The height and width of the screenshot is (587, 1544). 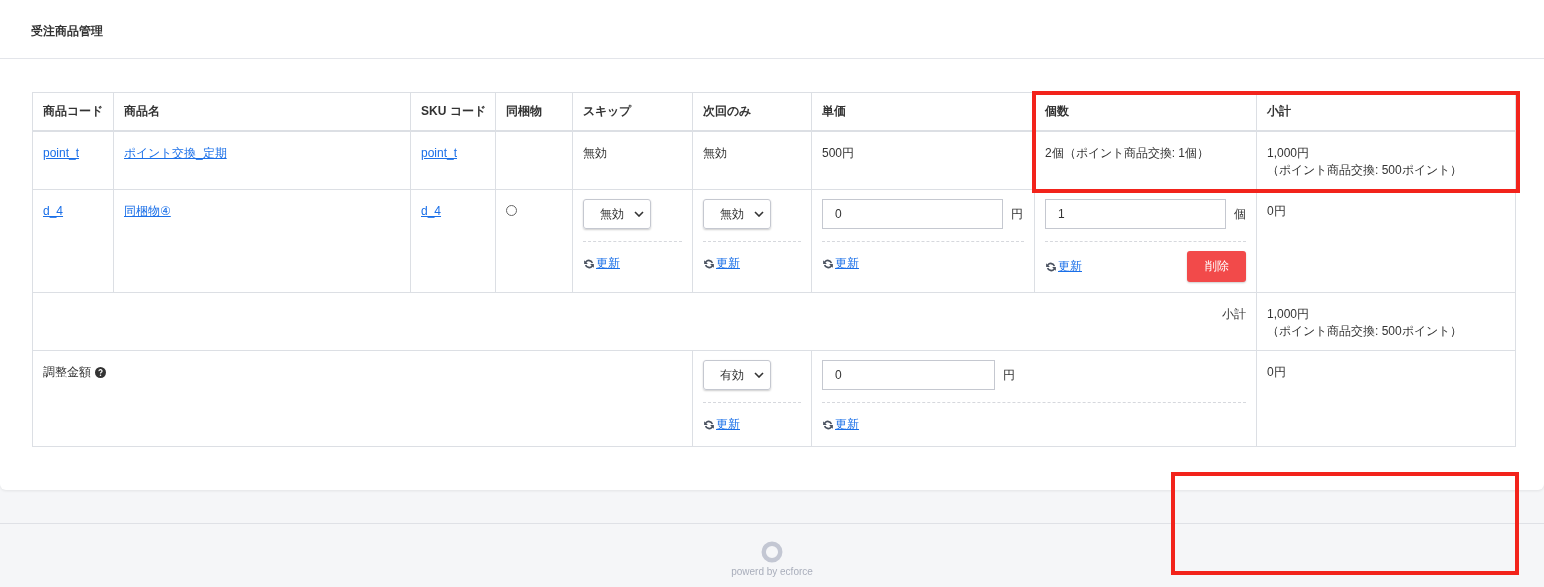 What do you see at coordinates (923, 111) in the screenshot?
I see `column-header: 単価` at bounding box center [923, 111].